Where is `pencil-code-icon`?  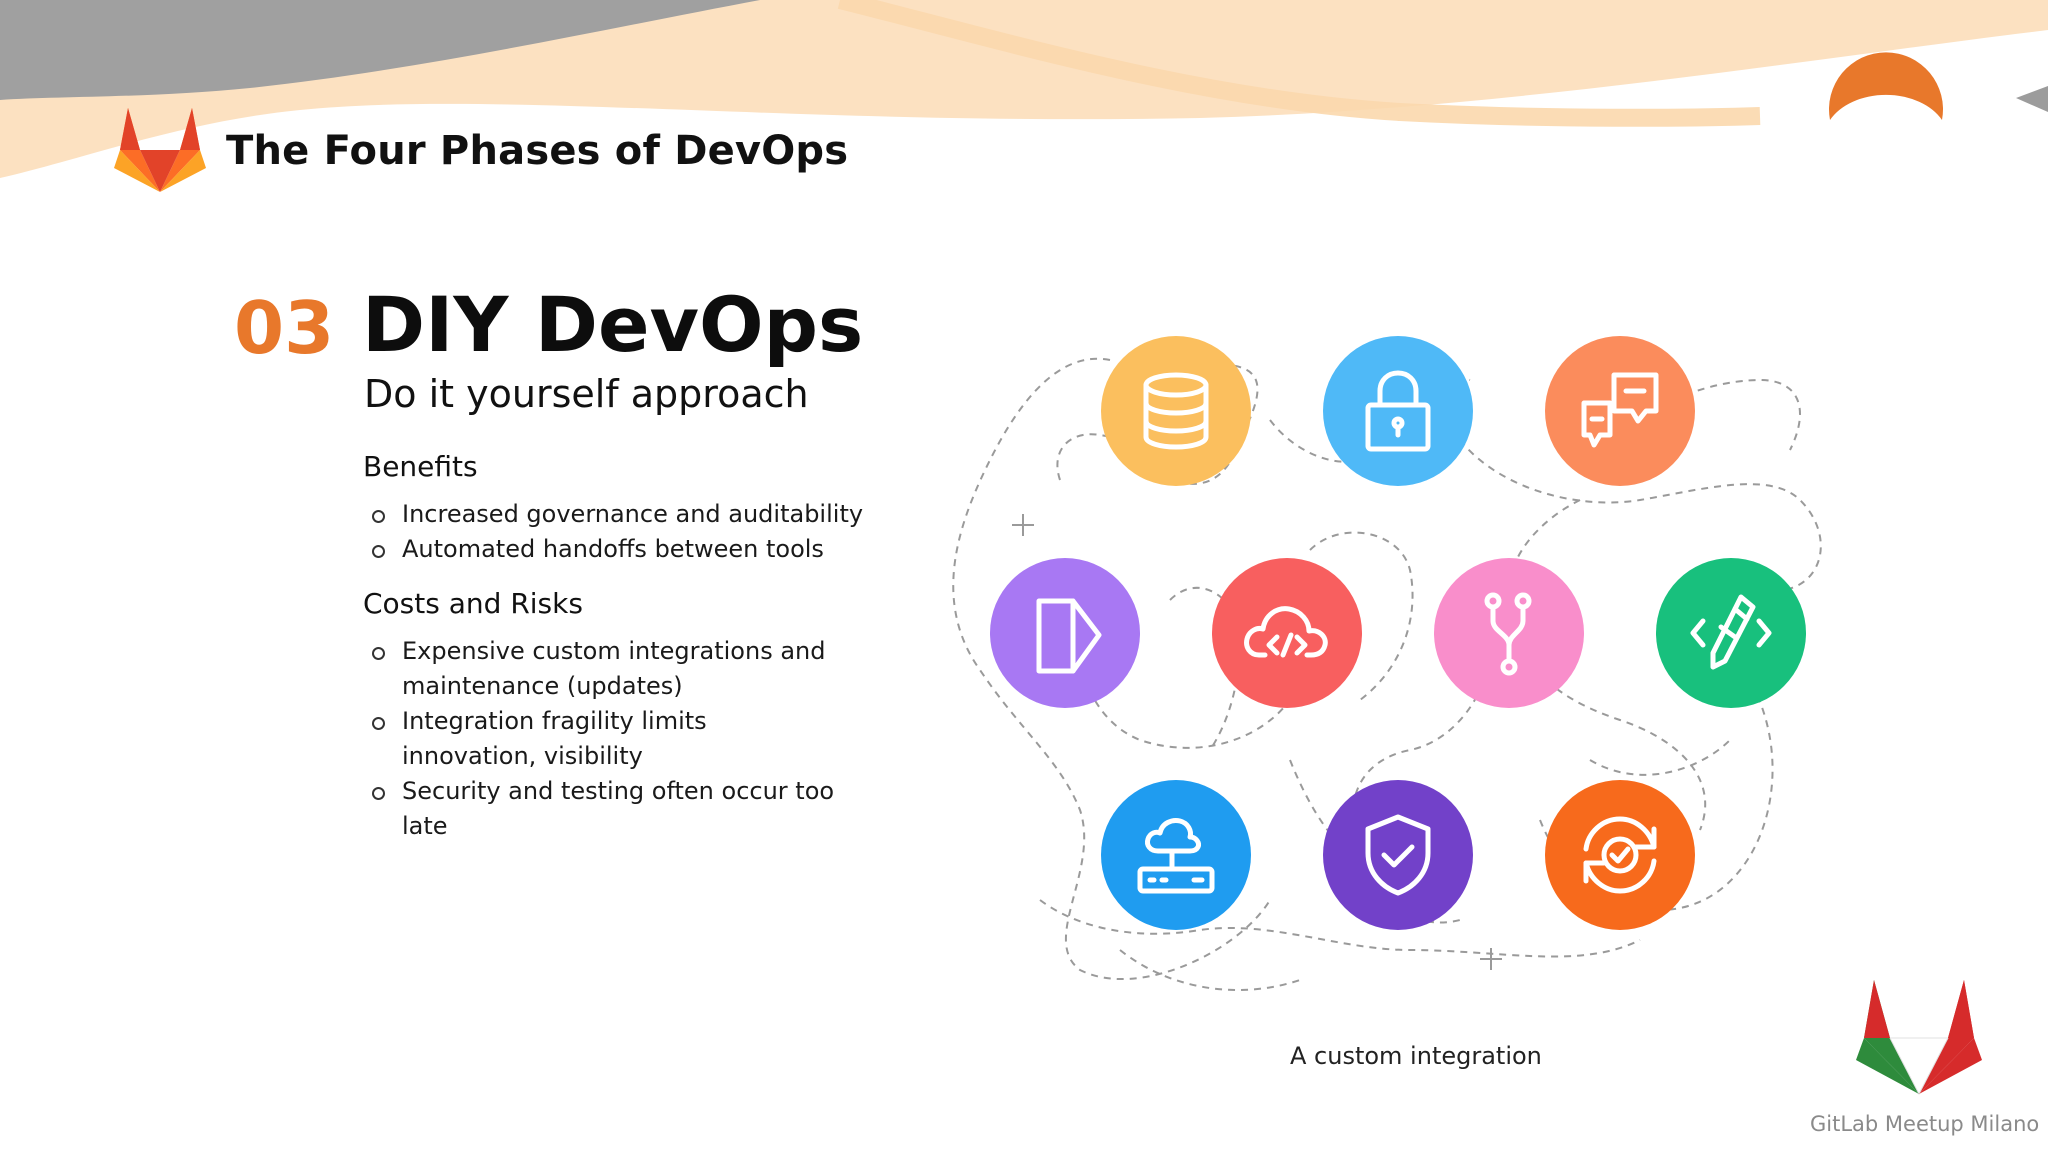 pencil-code-icon is located at coordinates (1731, 633).